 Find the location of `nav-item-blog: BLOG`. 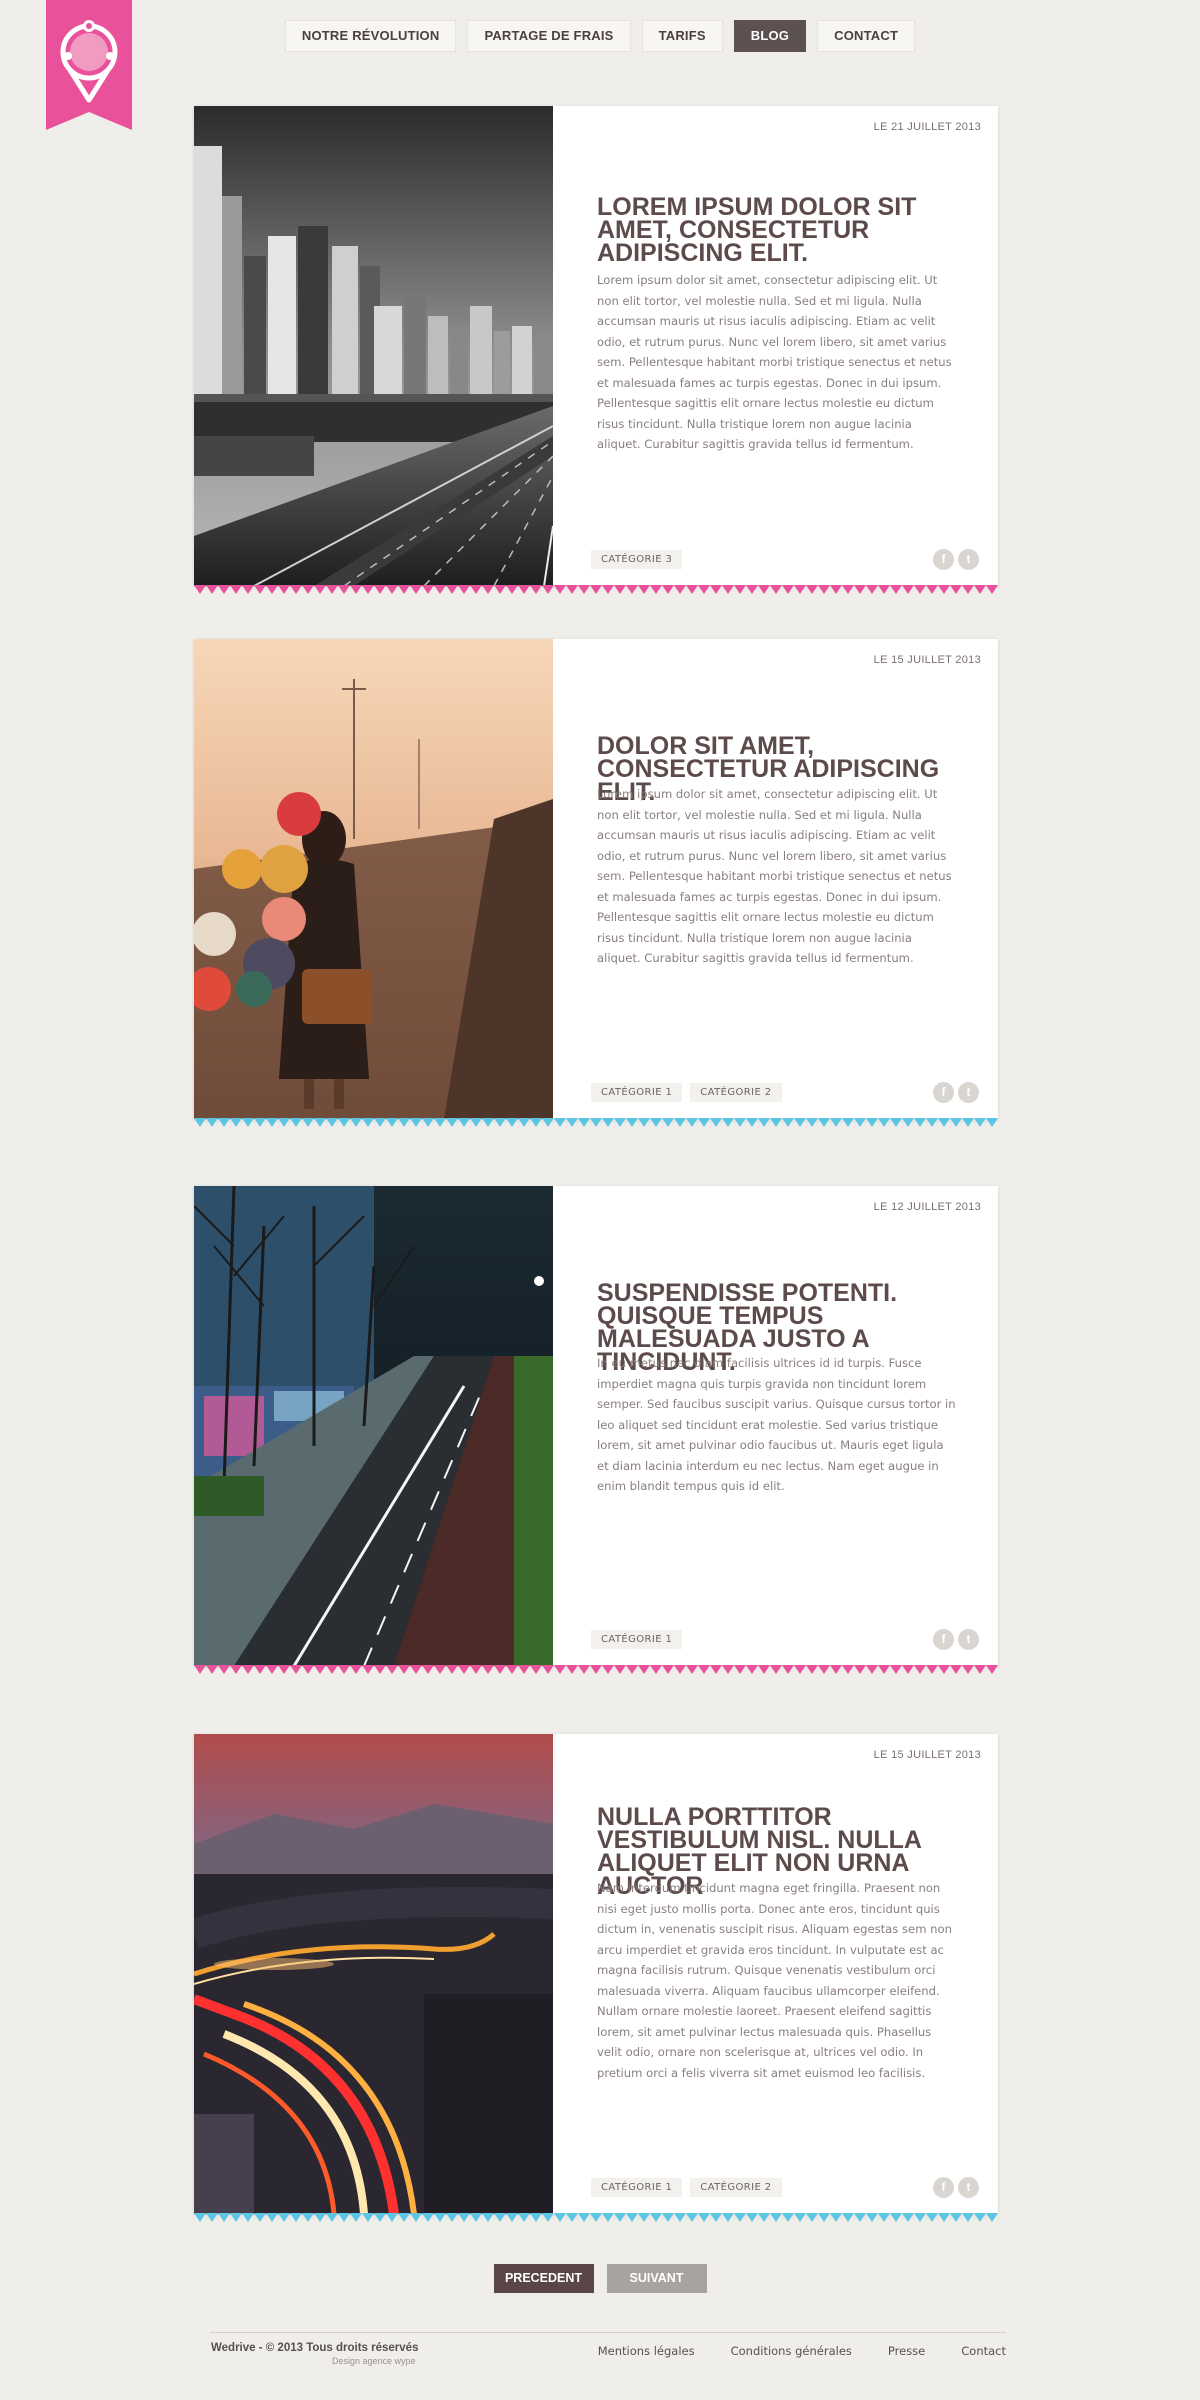

nav-item-blog: BLOG is located at coordinates (770, 36).